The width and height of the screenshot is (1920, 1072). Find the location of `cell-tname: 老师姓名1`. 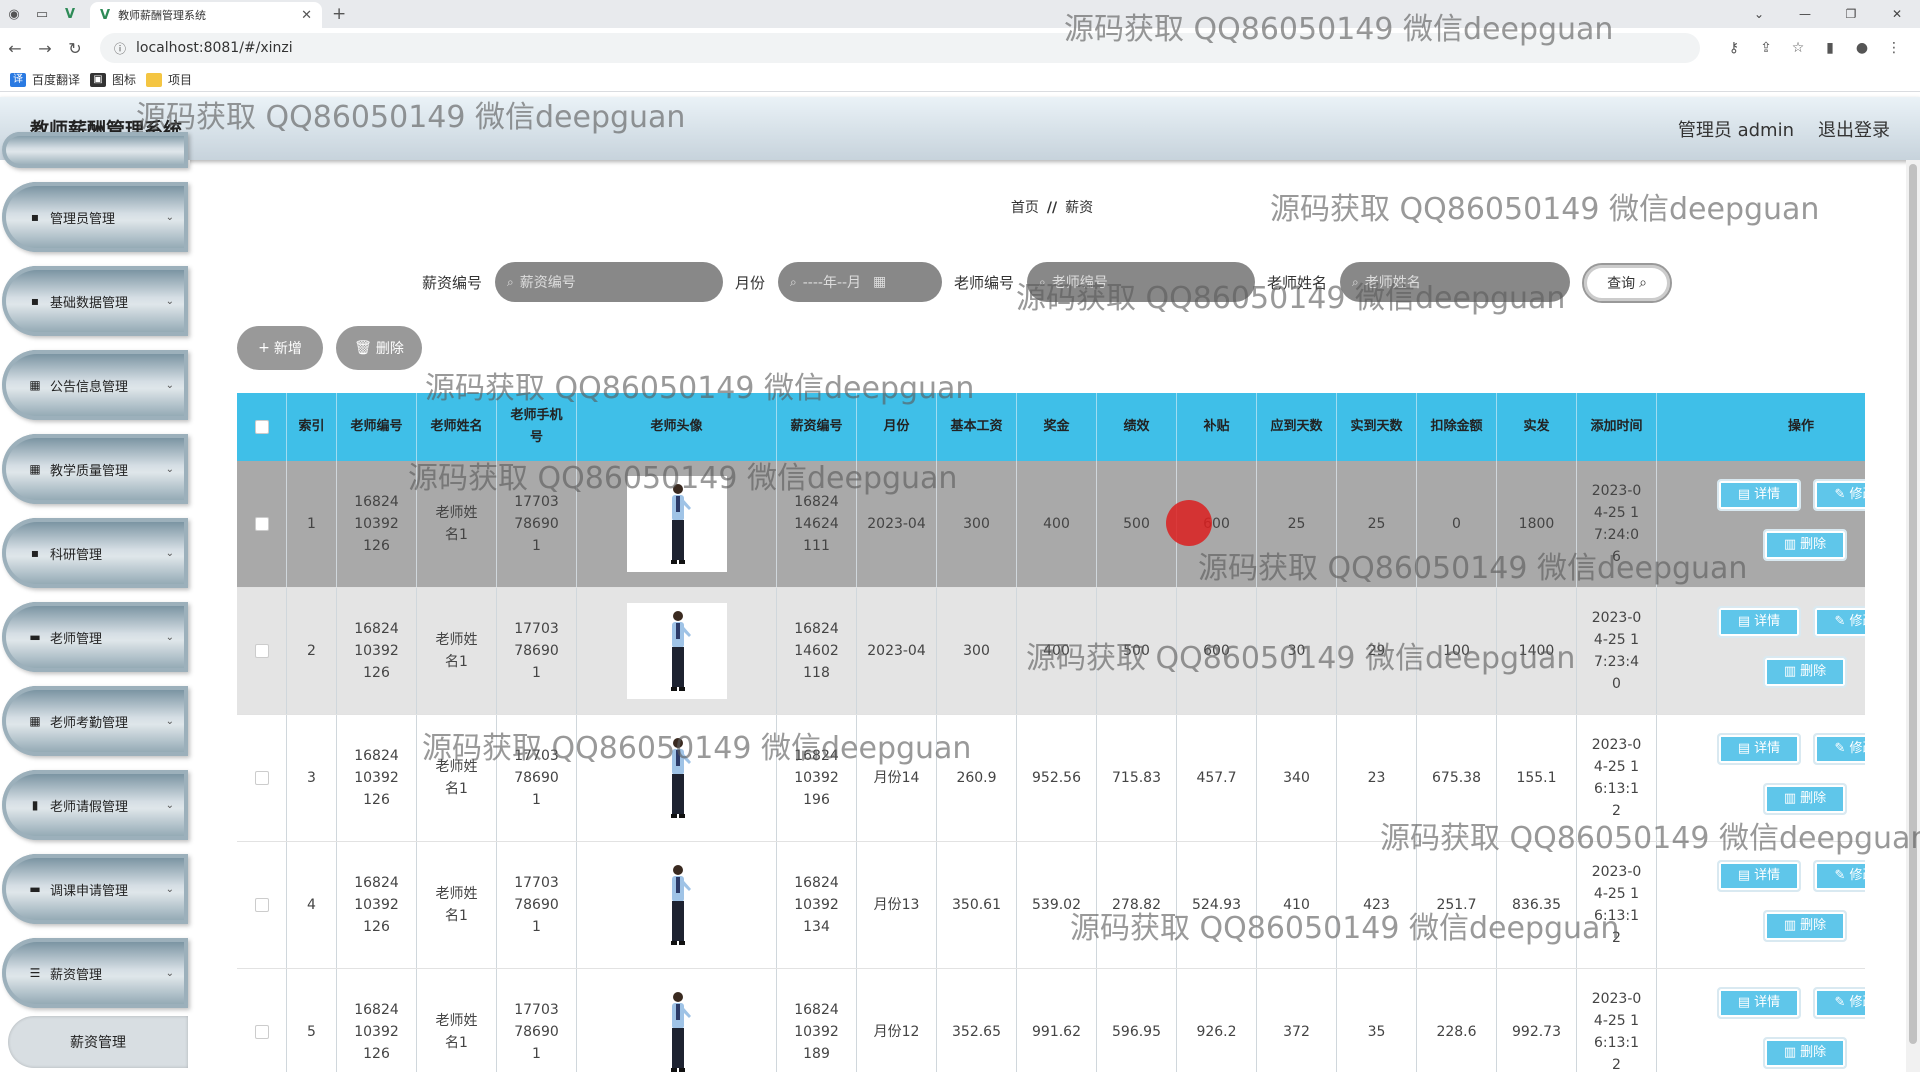

cell-tname: 老师姓名1 is located at coordinates (457, 778).